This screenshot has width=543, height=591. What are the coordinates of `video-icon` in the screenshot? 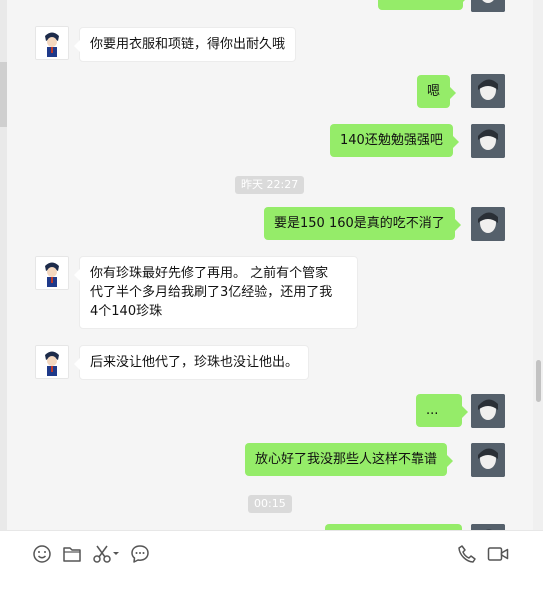 It's located at (498, 554).